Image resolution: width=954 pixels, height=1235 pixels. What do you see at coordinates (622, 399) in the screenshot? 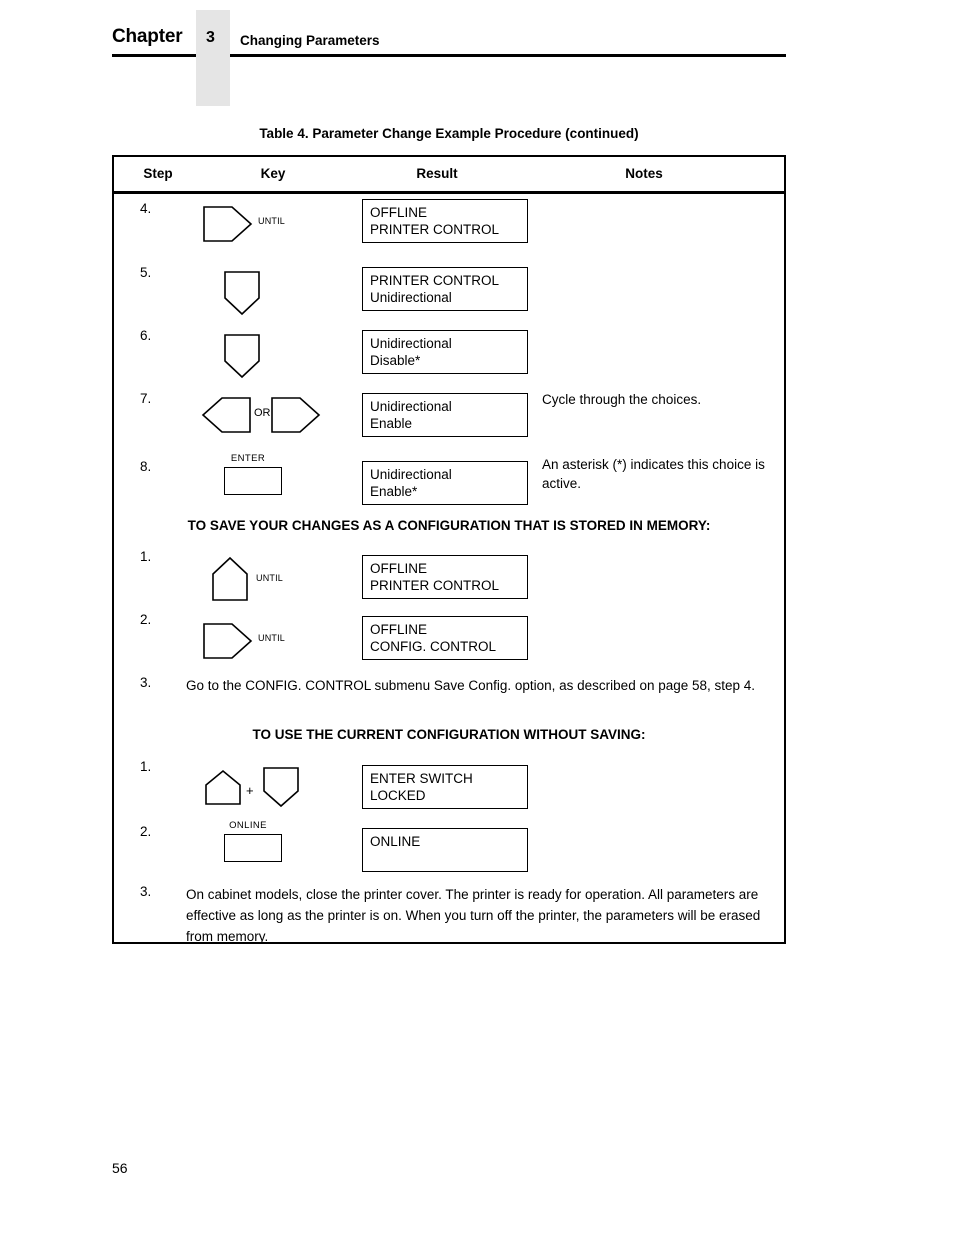
I see `note-text: Cycle through the choices.` at bounding box center [622, 399].